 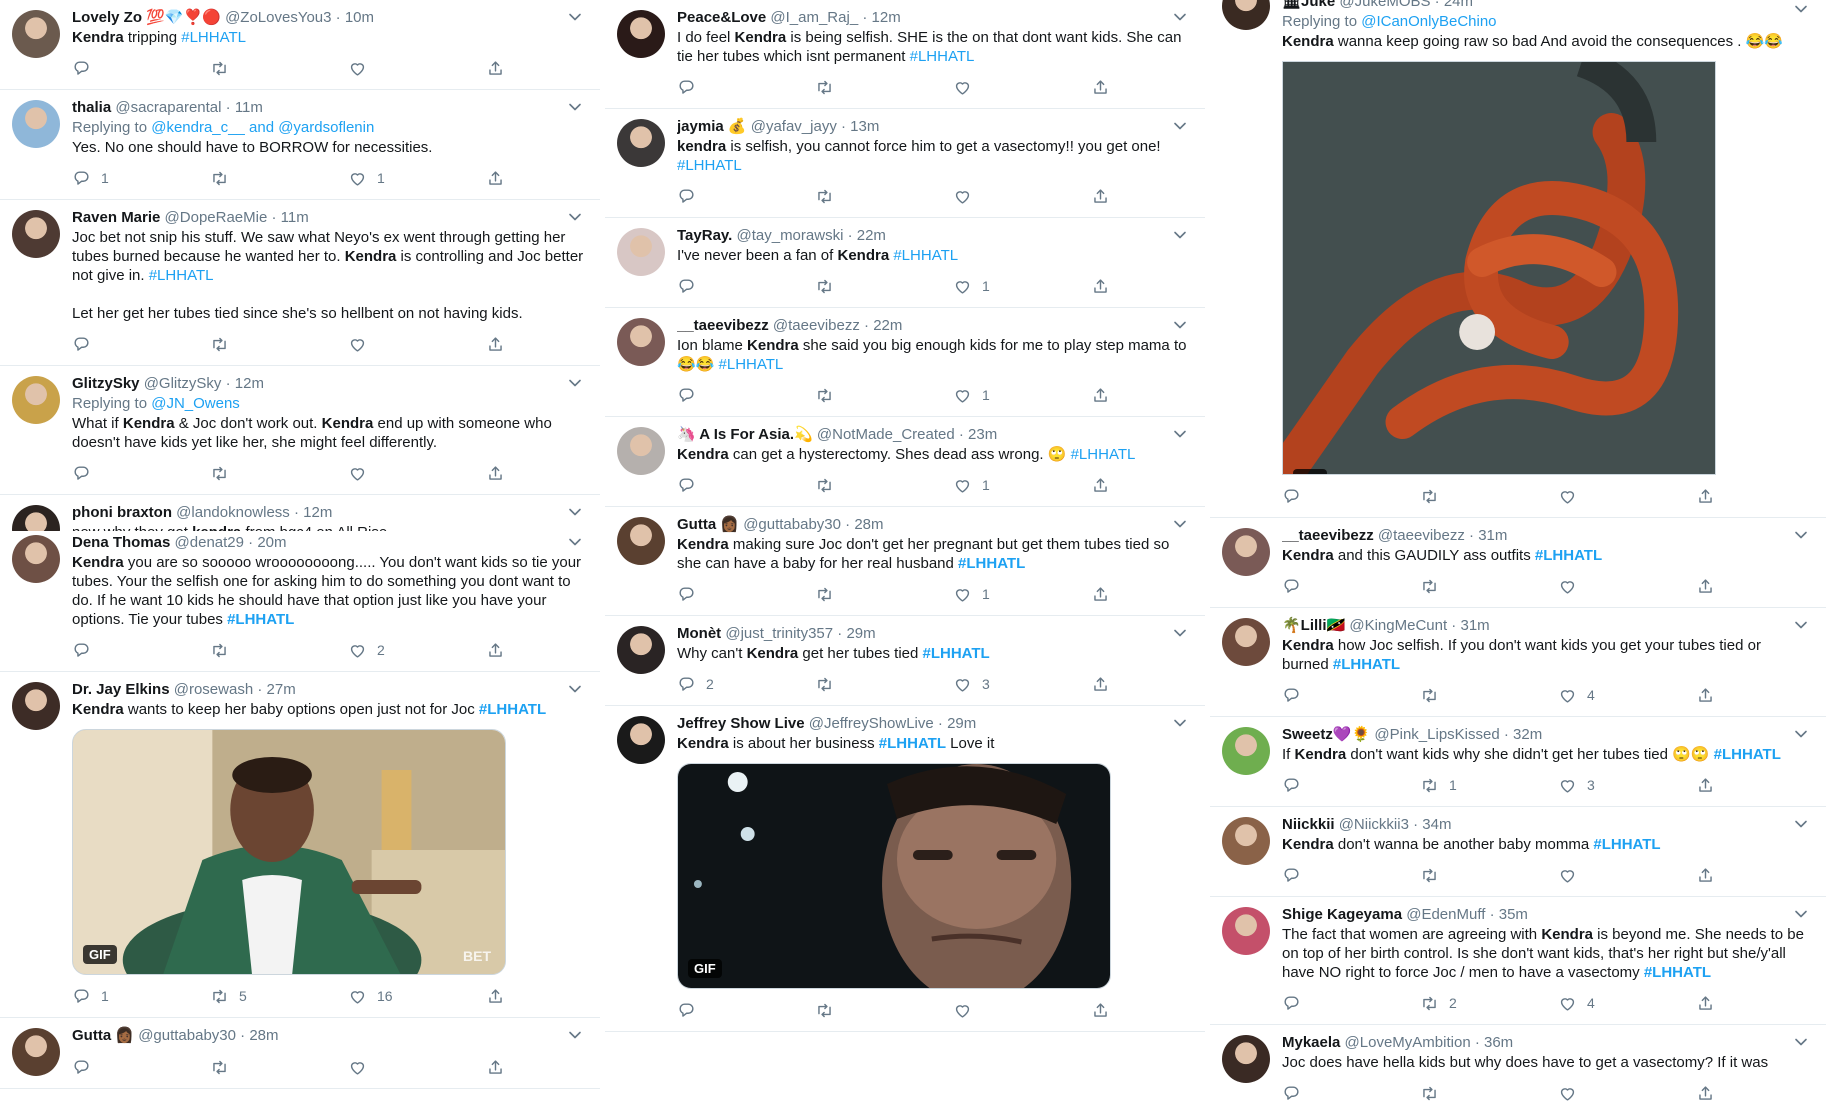 What do you see at coordinates (871, 723) in the screenshot?
I see `user-handle: @JeffreyShowLive` at bounding box center [871, 723].